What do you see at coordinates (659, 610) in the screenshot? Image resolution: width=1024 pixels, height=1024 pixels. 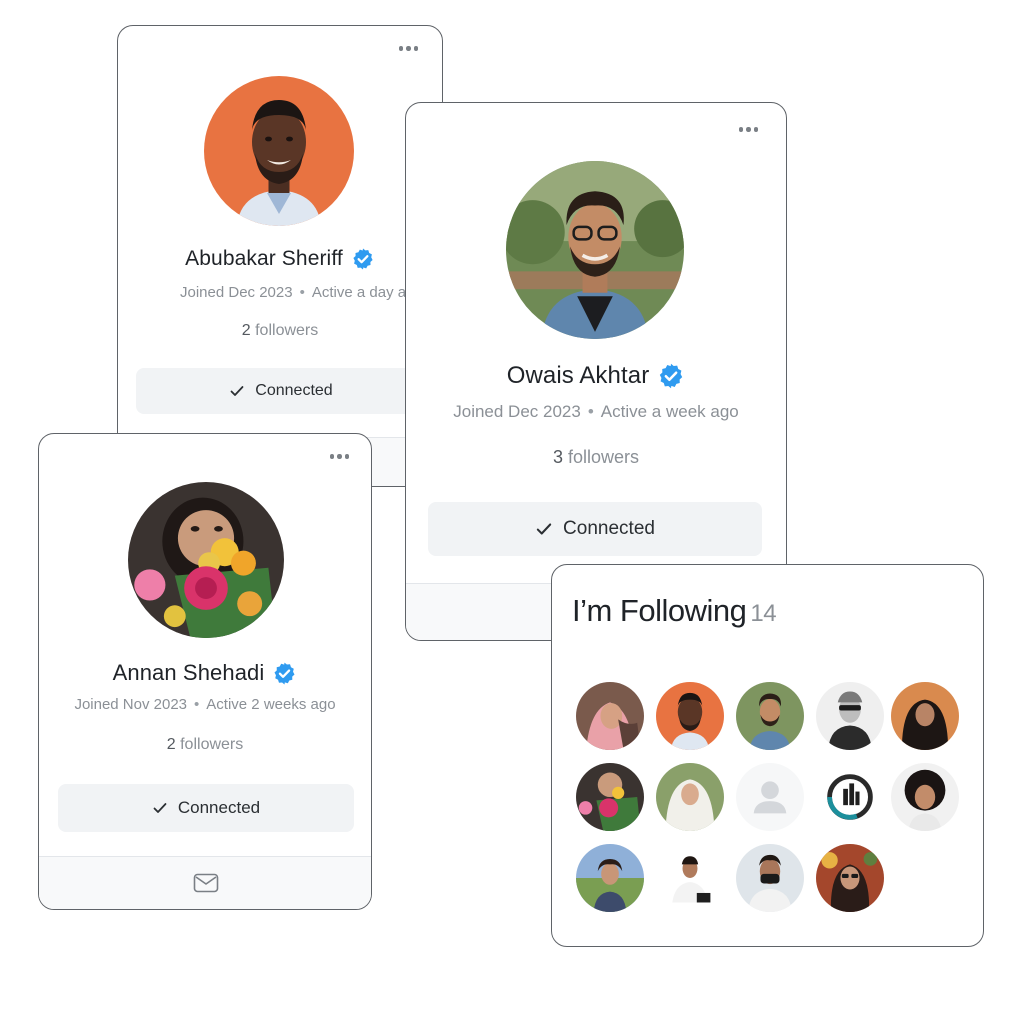 I see `following-heading: I’m Following` at bounding box center [659, 610].